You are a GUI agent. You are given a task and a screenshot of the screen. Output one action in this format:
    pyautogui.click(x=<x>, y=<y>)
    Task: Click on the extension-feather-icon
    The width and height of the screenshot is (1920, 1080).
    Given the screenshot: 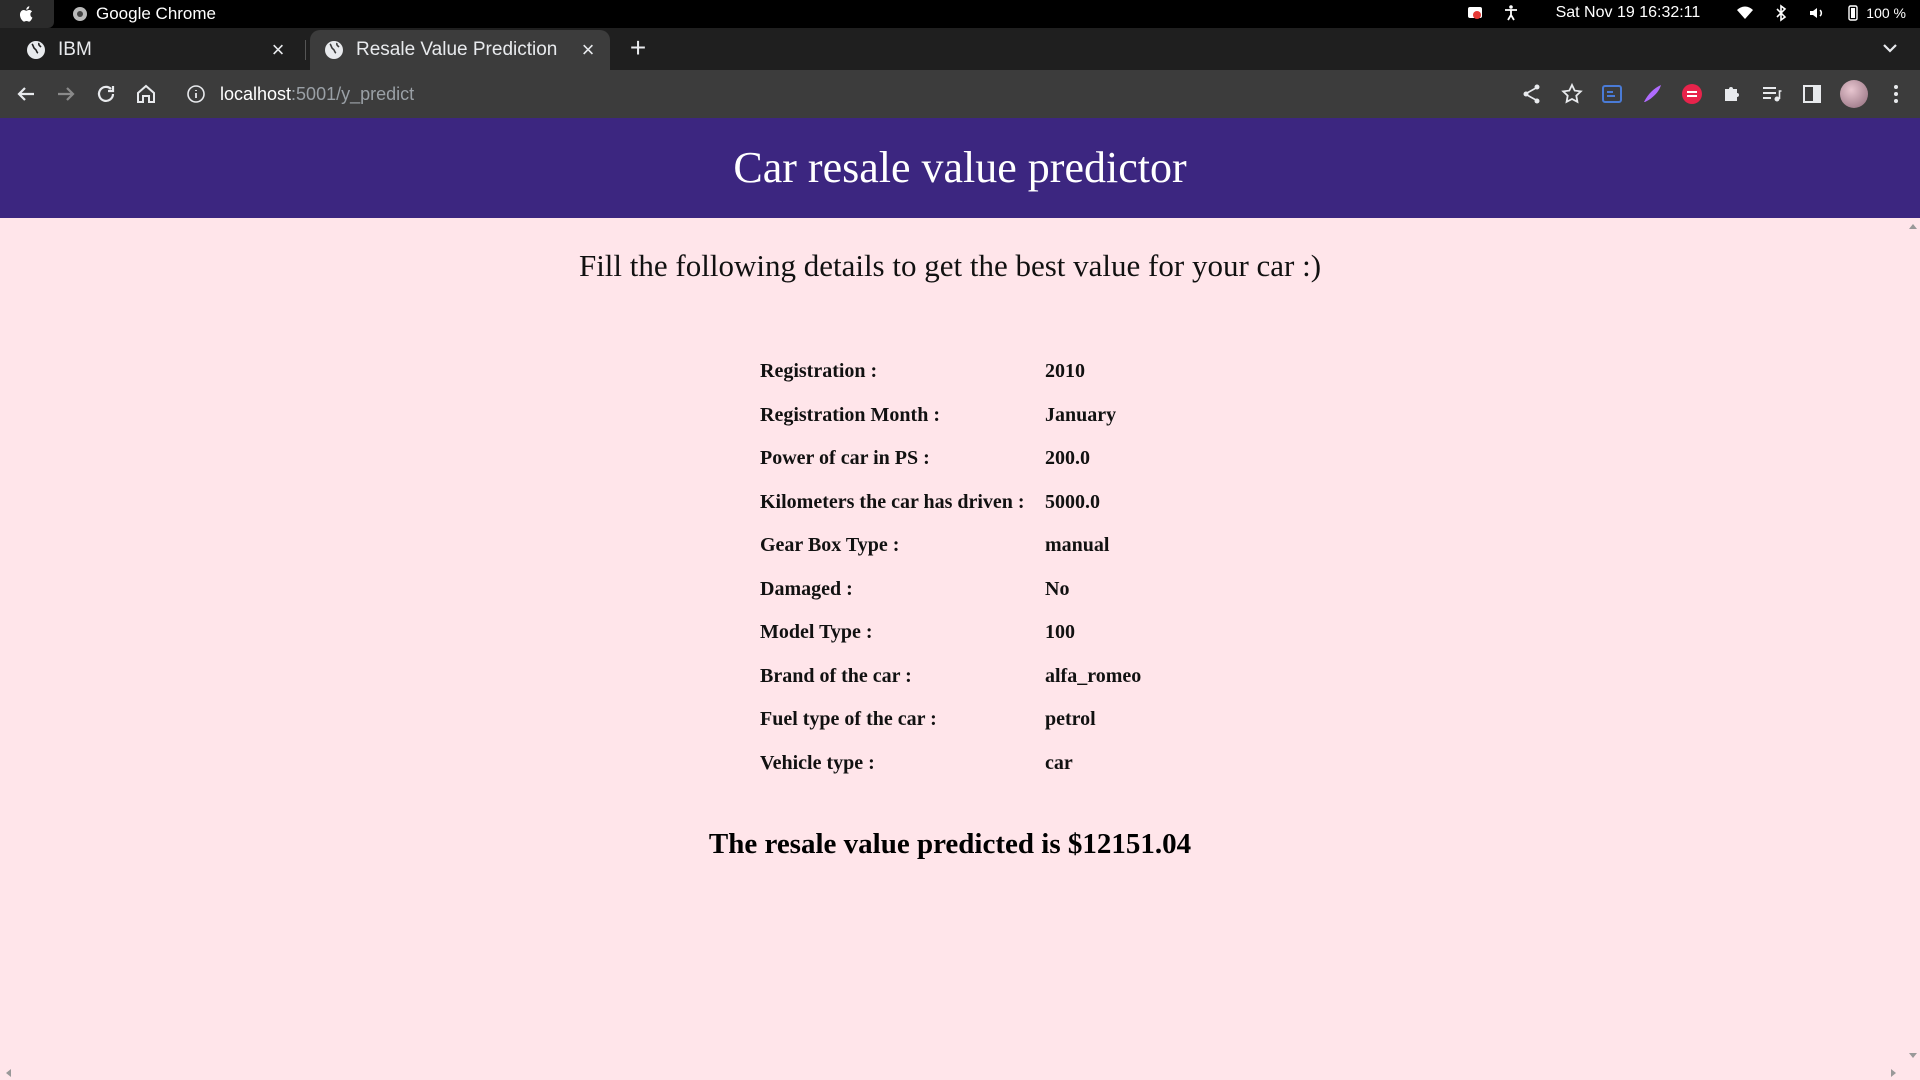 What is the action you would take?
    pyautogui.click(x=1652, y=94)
    